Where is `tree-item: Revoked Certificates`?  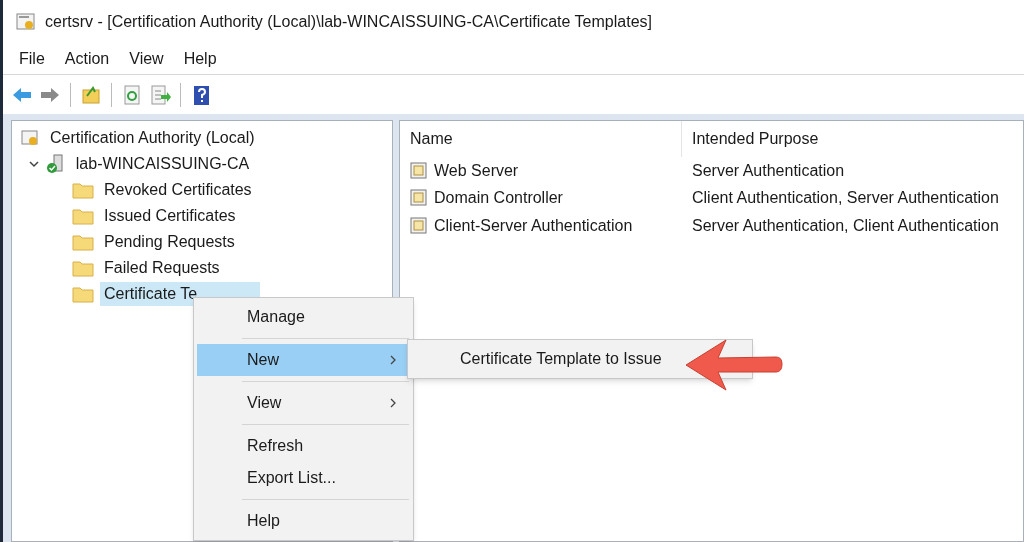
tree-item: Revoked Certificates is located at coordinates (177, 190).